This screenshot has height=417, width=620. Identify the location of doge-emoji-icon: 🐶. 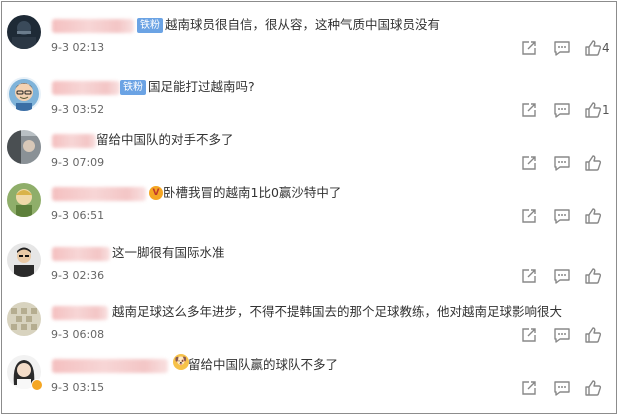
(181, 362).